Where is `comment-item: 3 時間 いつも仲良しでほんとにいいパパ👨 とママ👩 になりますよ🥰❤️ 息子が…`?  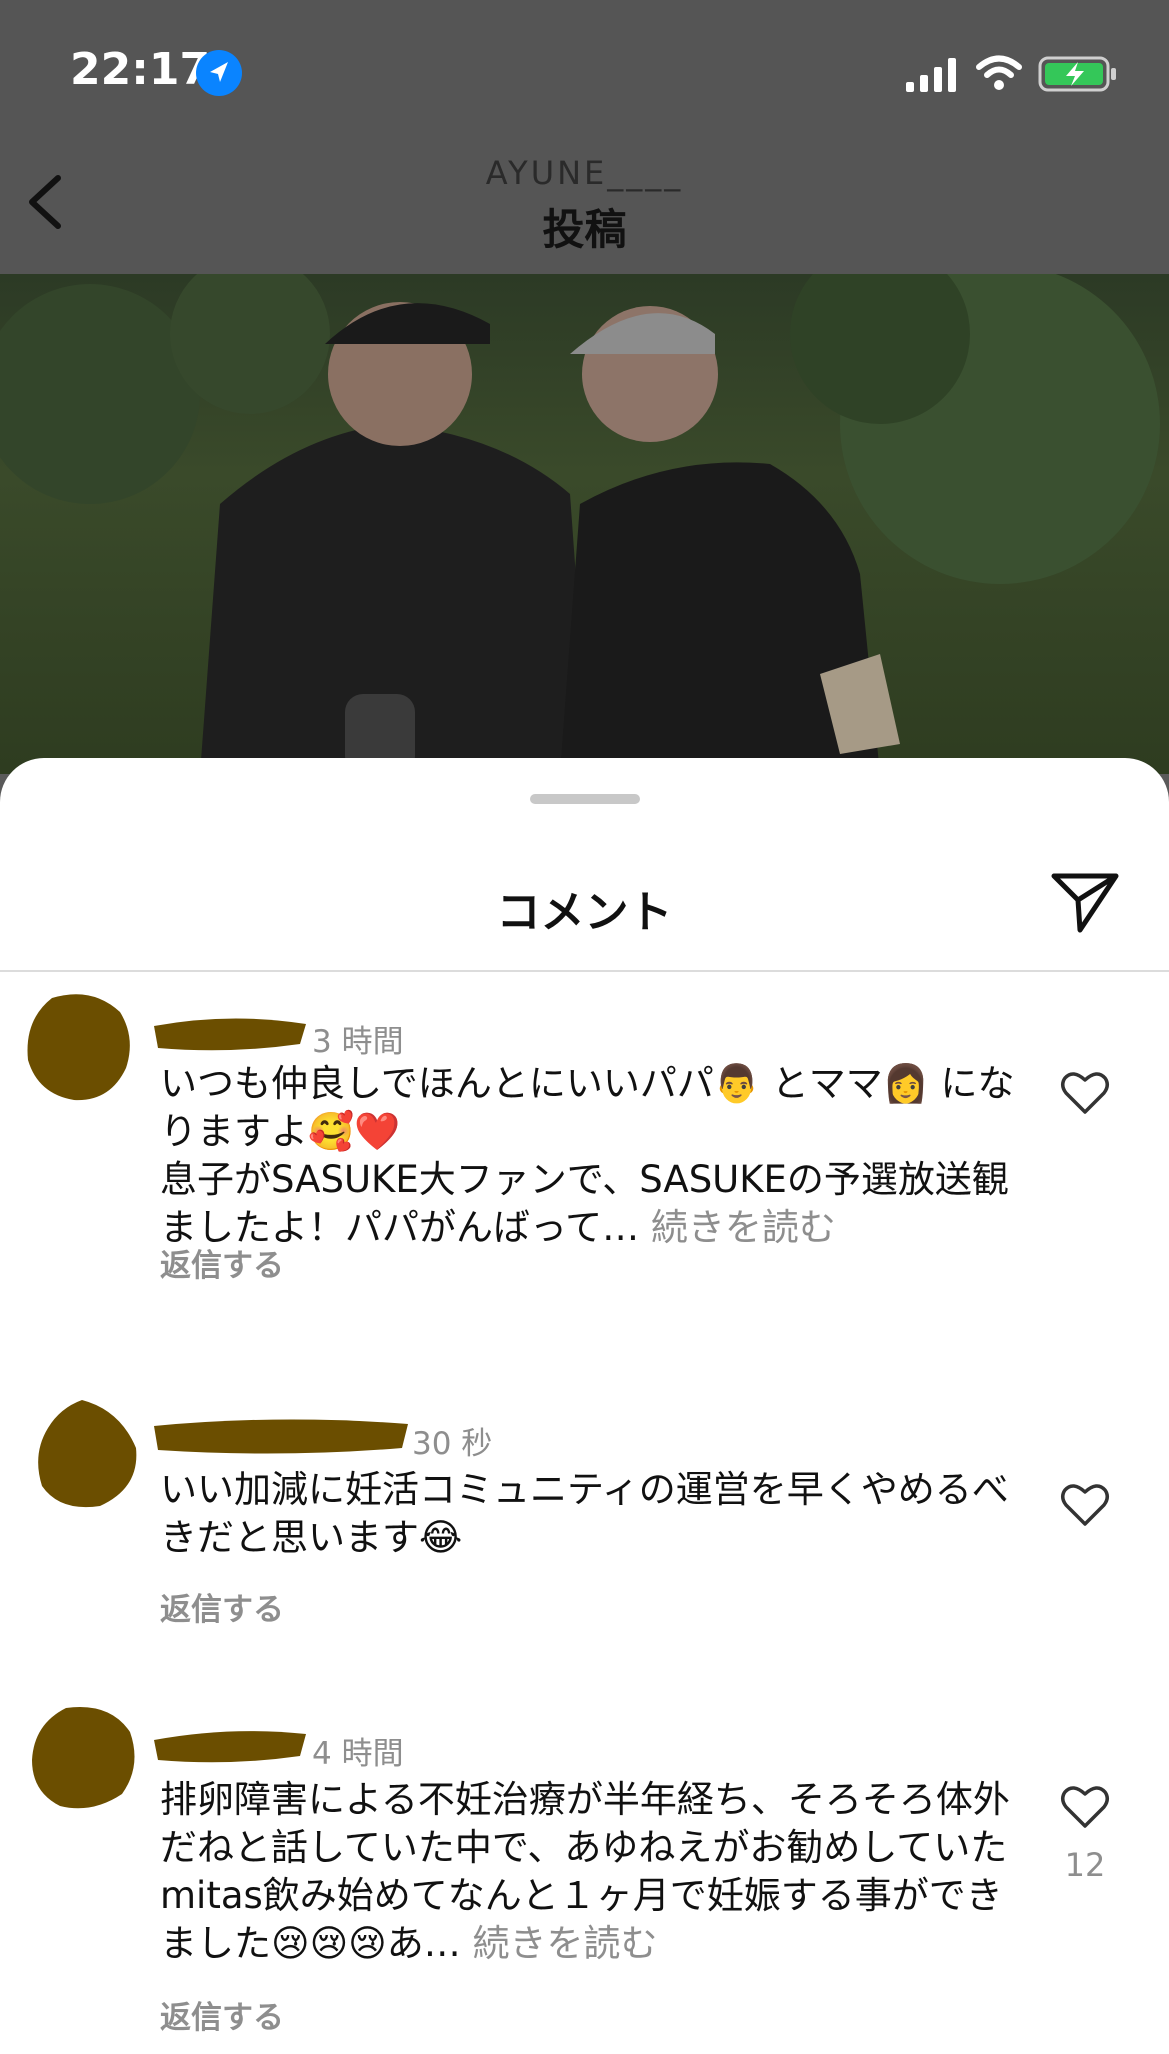
comment-item: 3 時間 いつも仲良しでほんとにいいパパ👨 とママ👩 になりますよ🥰❤️ 息子が… is located at coordinates (584, 1140).